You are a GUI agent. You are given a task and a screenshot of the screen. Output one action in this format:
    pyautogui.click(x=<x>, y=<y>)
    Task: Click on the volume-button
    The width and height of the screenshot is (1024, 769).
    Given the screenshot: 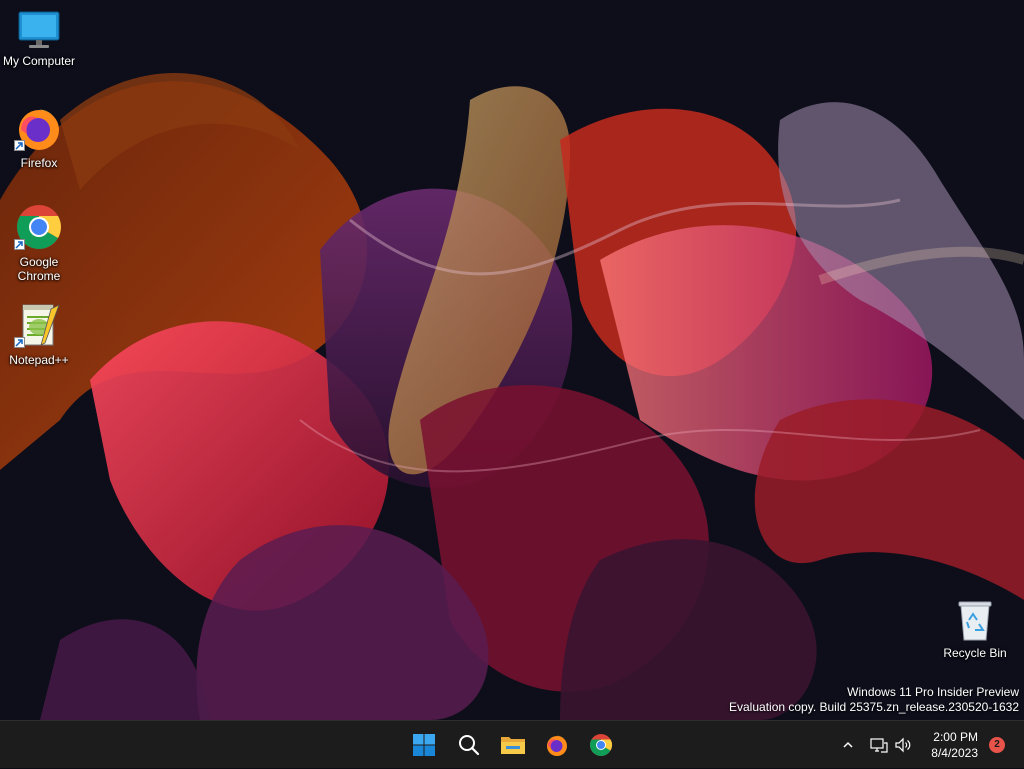 What is the action you would take?
    pyautogui.click(x=903, y=745)
    